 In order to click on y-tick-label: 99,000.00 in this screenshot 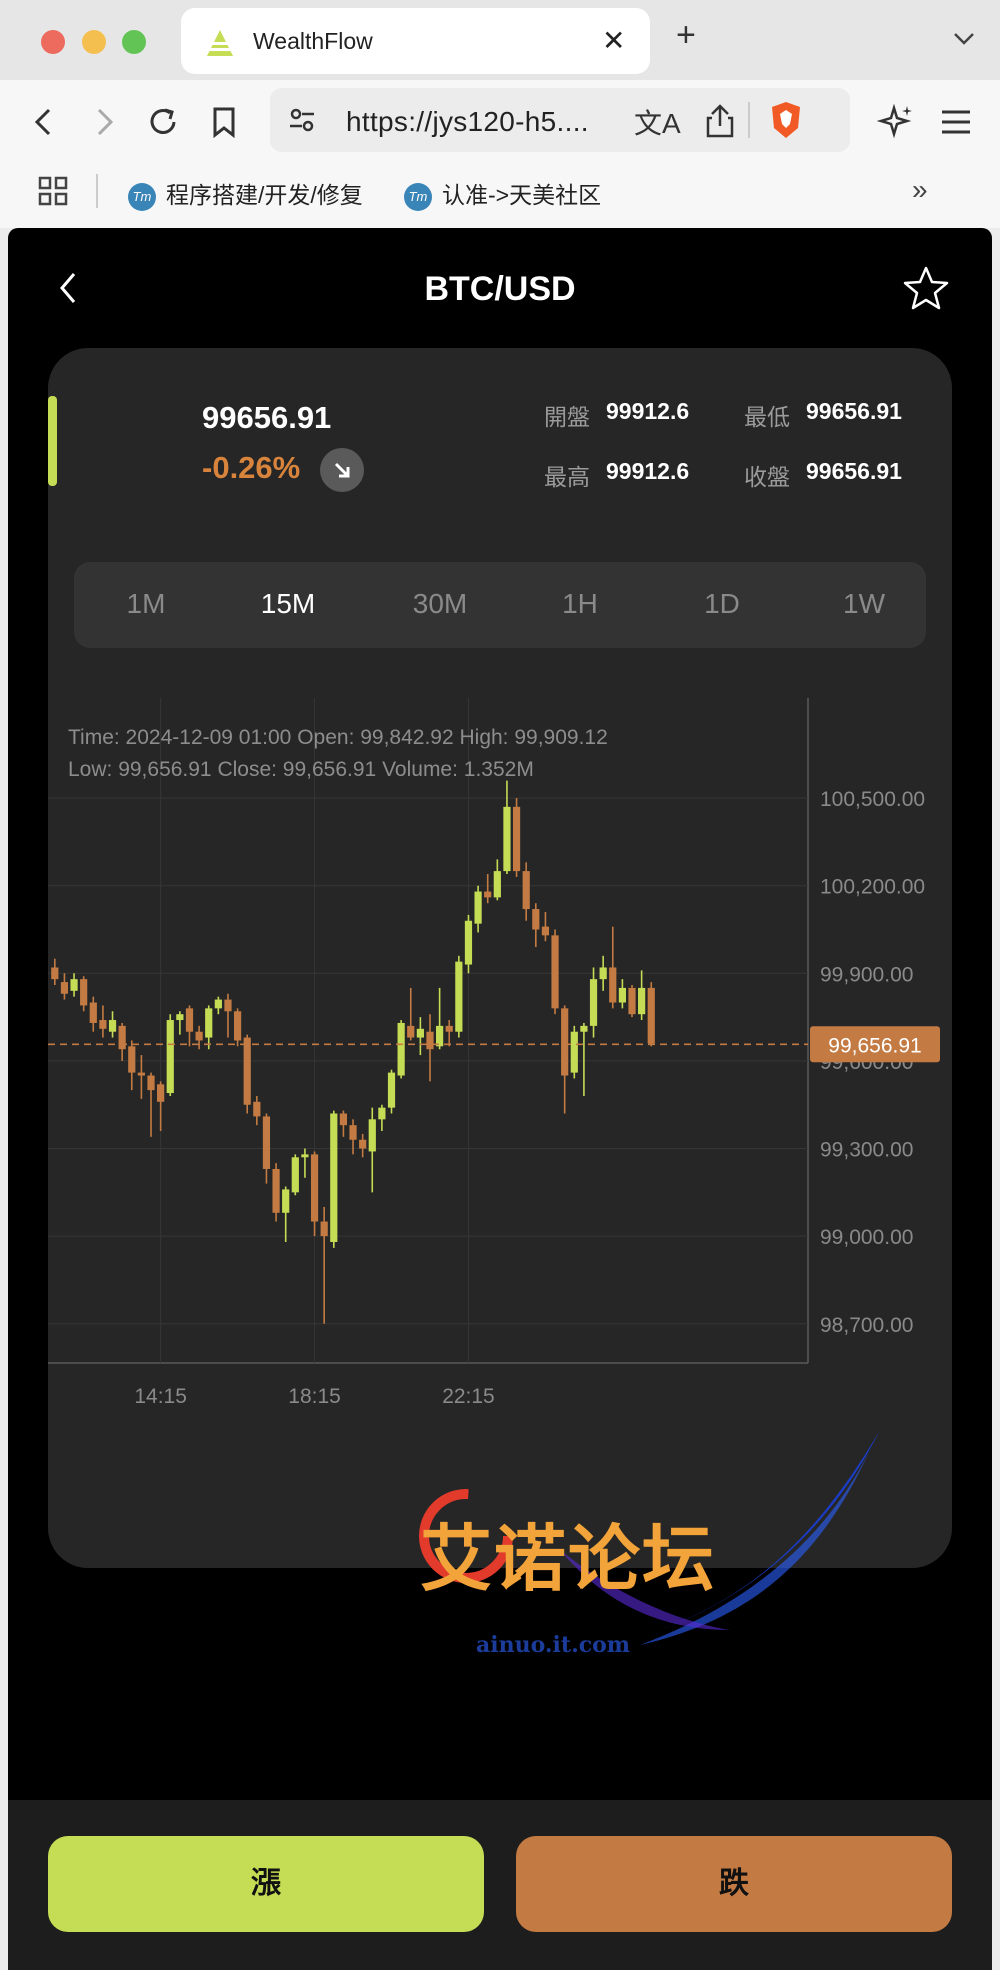, I will do `click(866, 1237)`.